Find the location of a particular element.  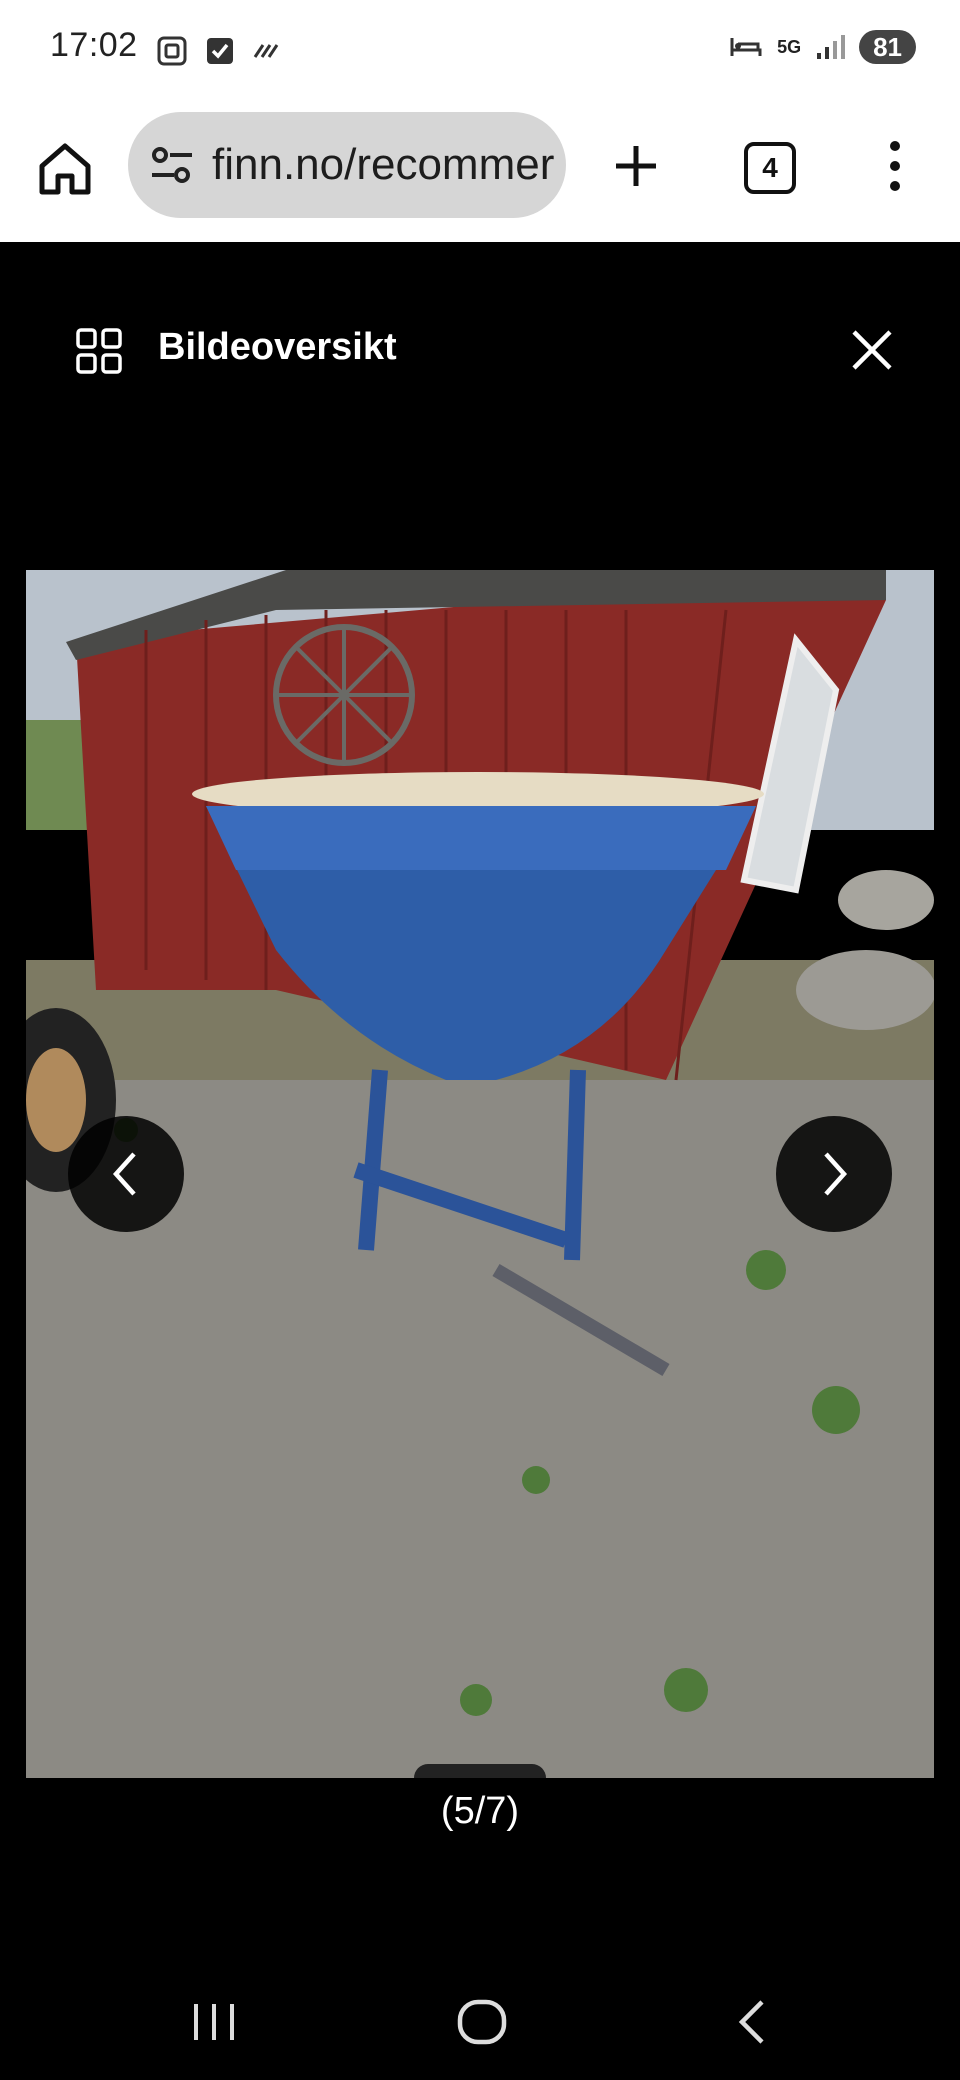

tab-switcher-button: 4 is located at coordinates (770, 168).